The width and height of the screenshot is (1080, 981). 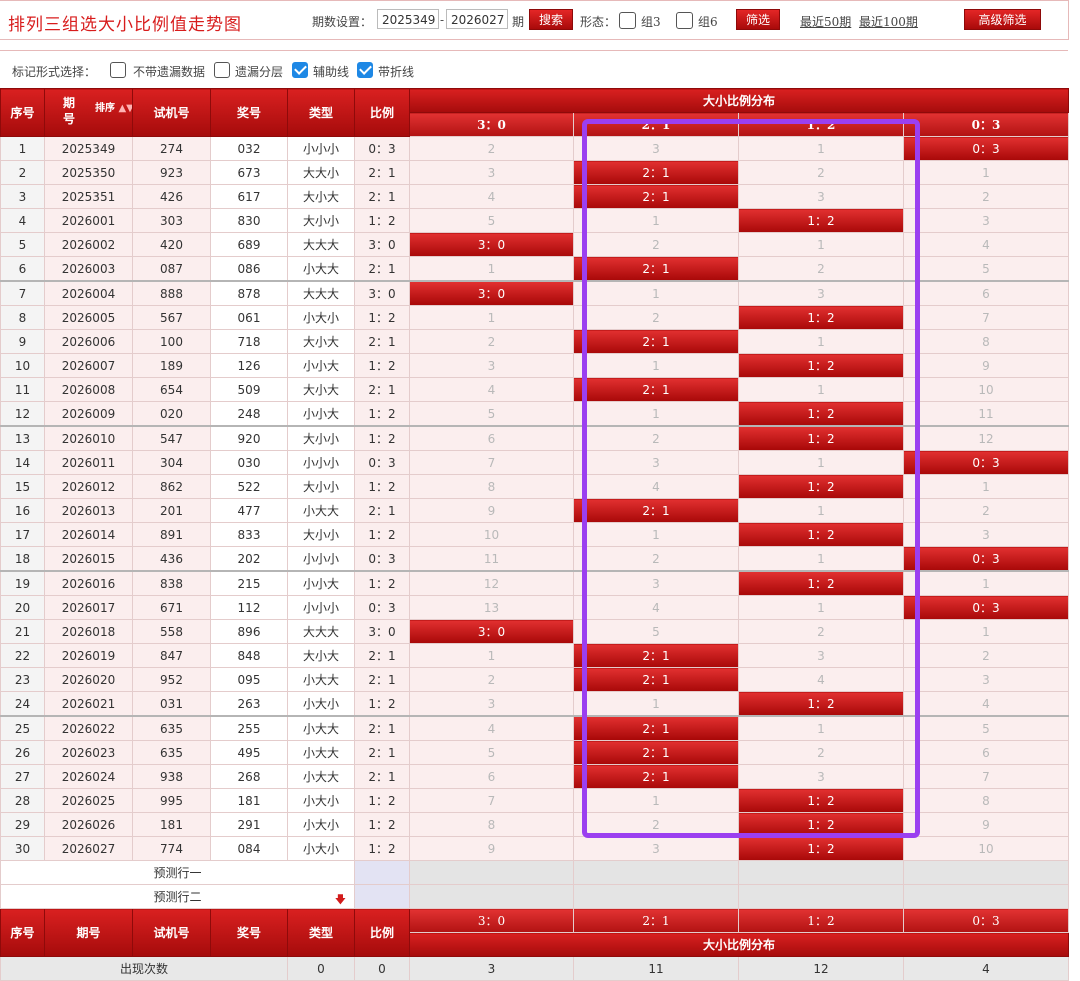 I want to click on period-start-input: 2025349, so click(x=408, y=19).